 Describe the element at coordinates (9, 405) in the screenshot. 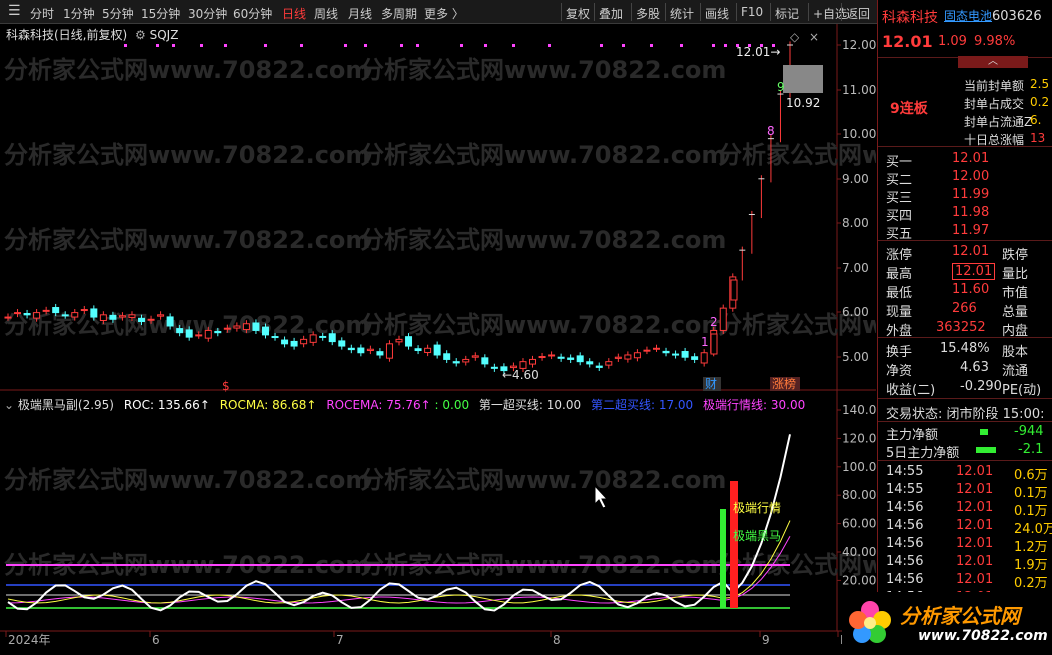

I see `chevron-down-icon: ⌄` at that location.